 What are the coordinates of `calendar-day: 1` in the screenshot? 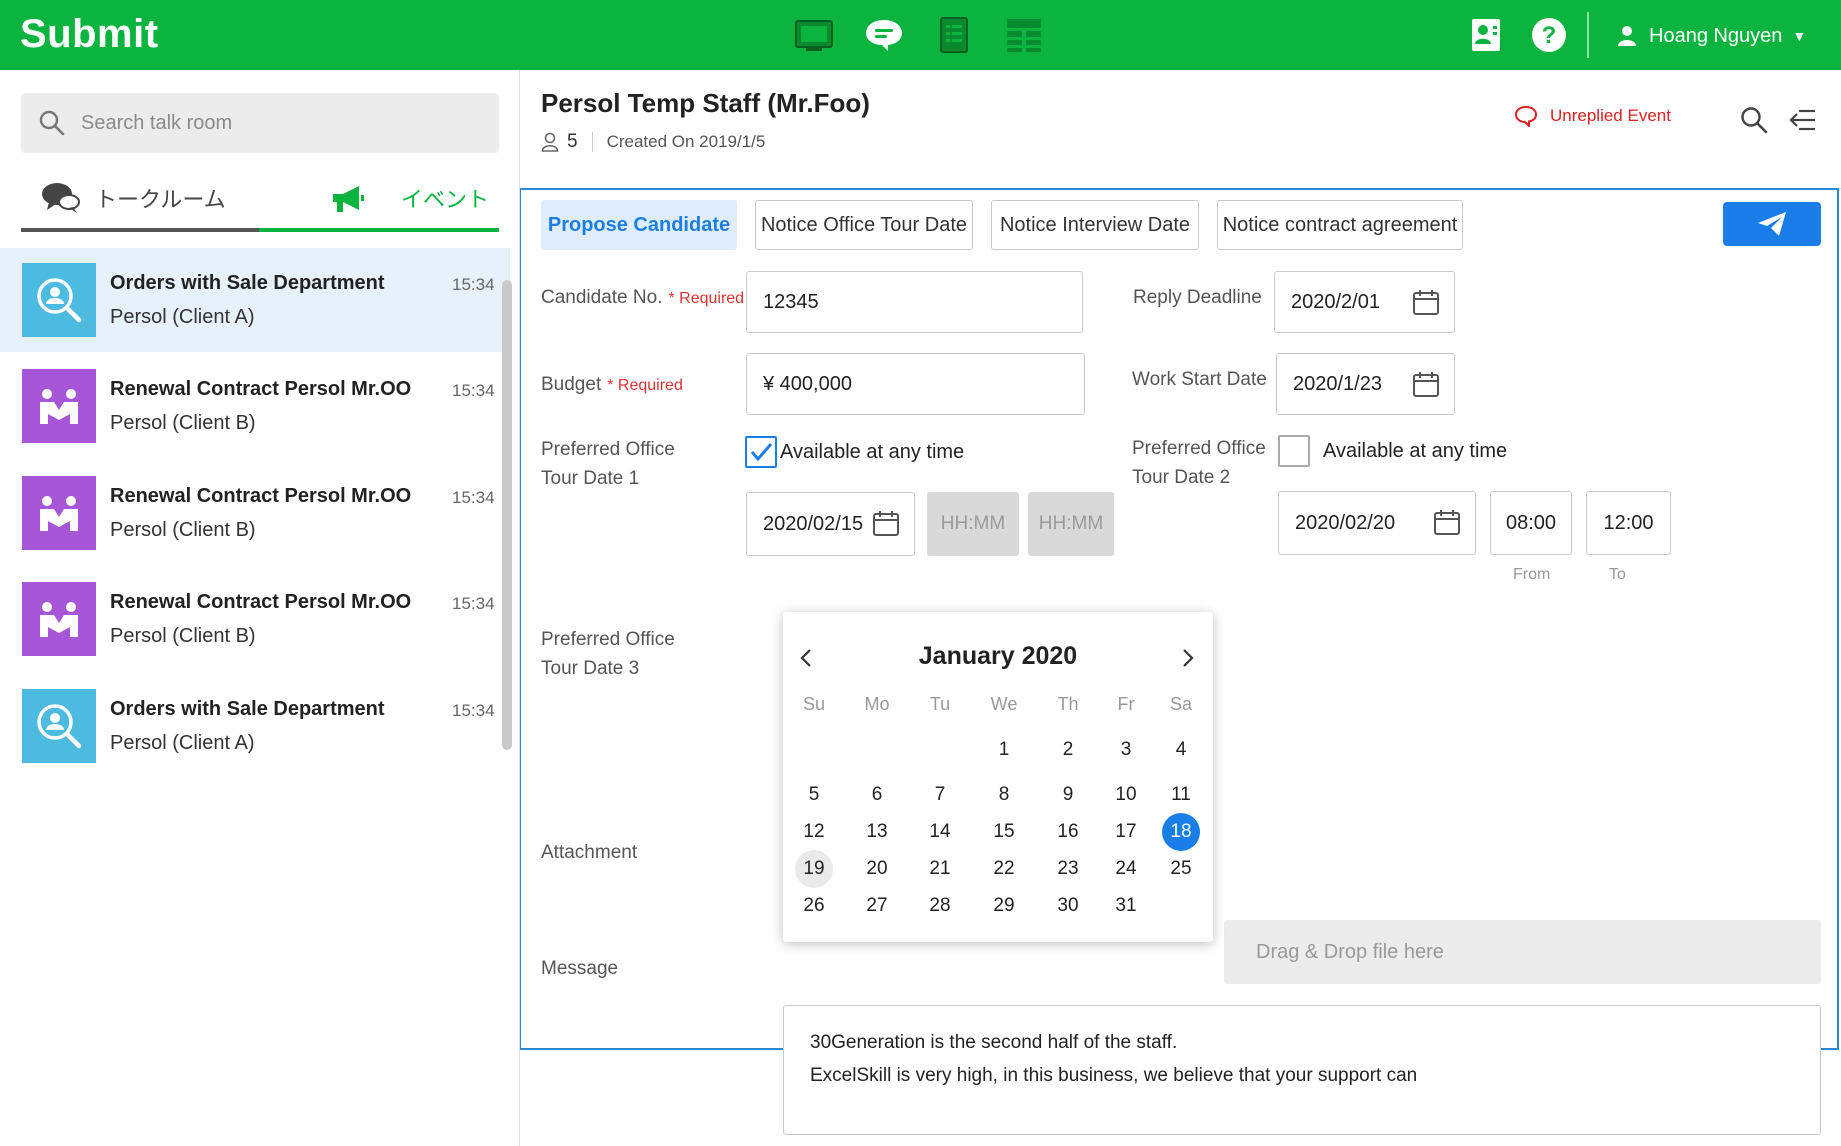 It's located at (1004, 750).